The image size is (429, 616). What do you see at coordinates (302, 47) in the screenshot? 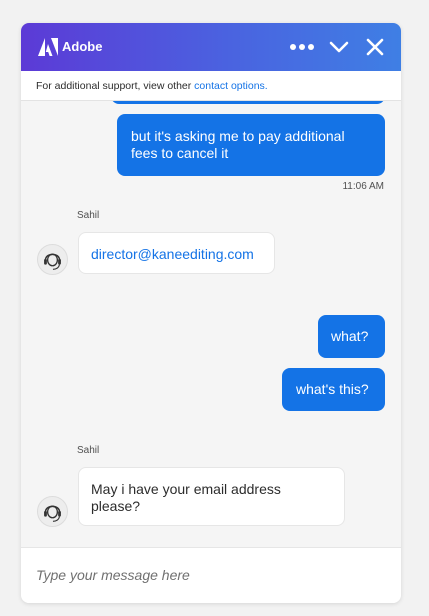
I see `more-dots-icon` at bounding box center [302, 47].